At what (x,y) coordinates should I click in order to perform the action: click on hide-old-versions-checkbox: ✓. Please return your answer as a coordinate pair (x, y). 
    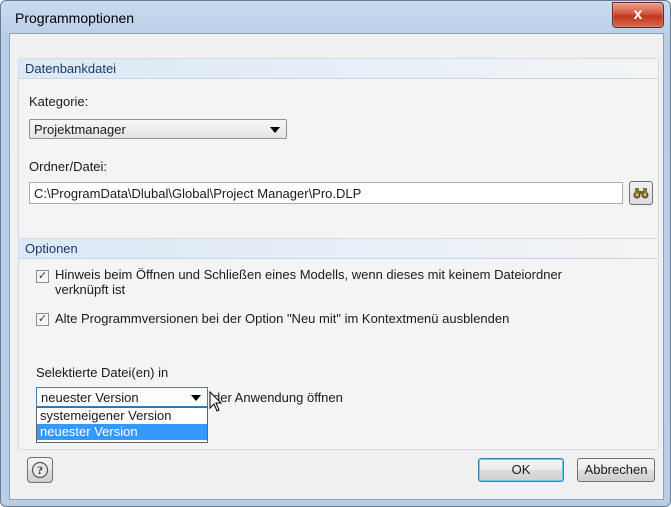
    Looking at the image, I should click on (42, 319).